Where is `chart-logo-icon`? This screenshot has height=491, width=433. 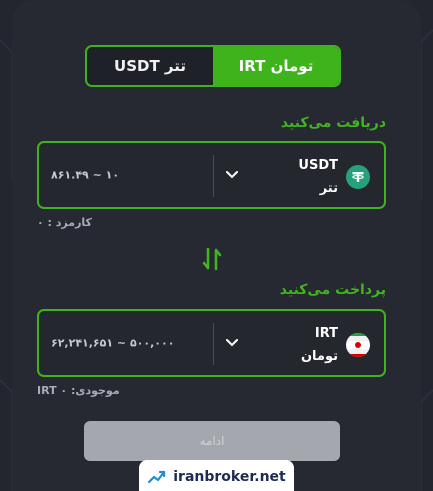 chart-logo-icon is located at coordinates (157, 477).